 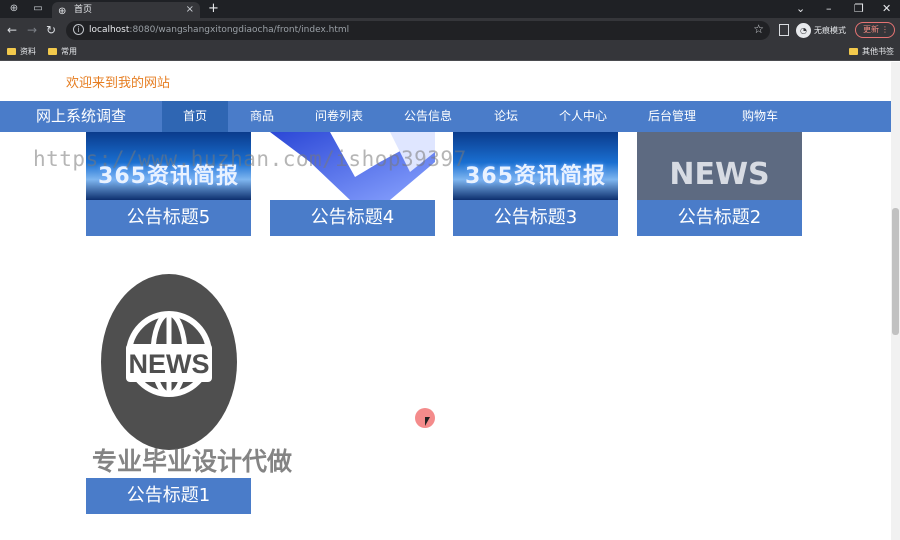 I want to click on forward-icon: →, so click(x=32, y=30).